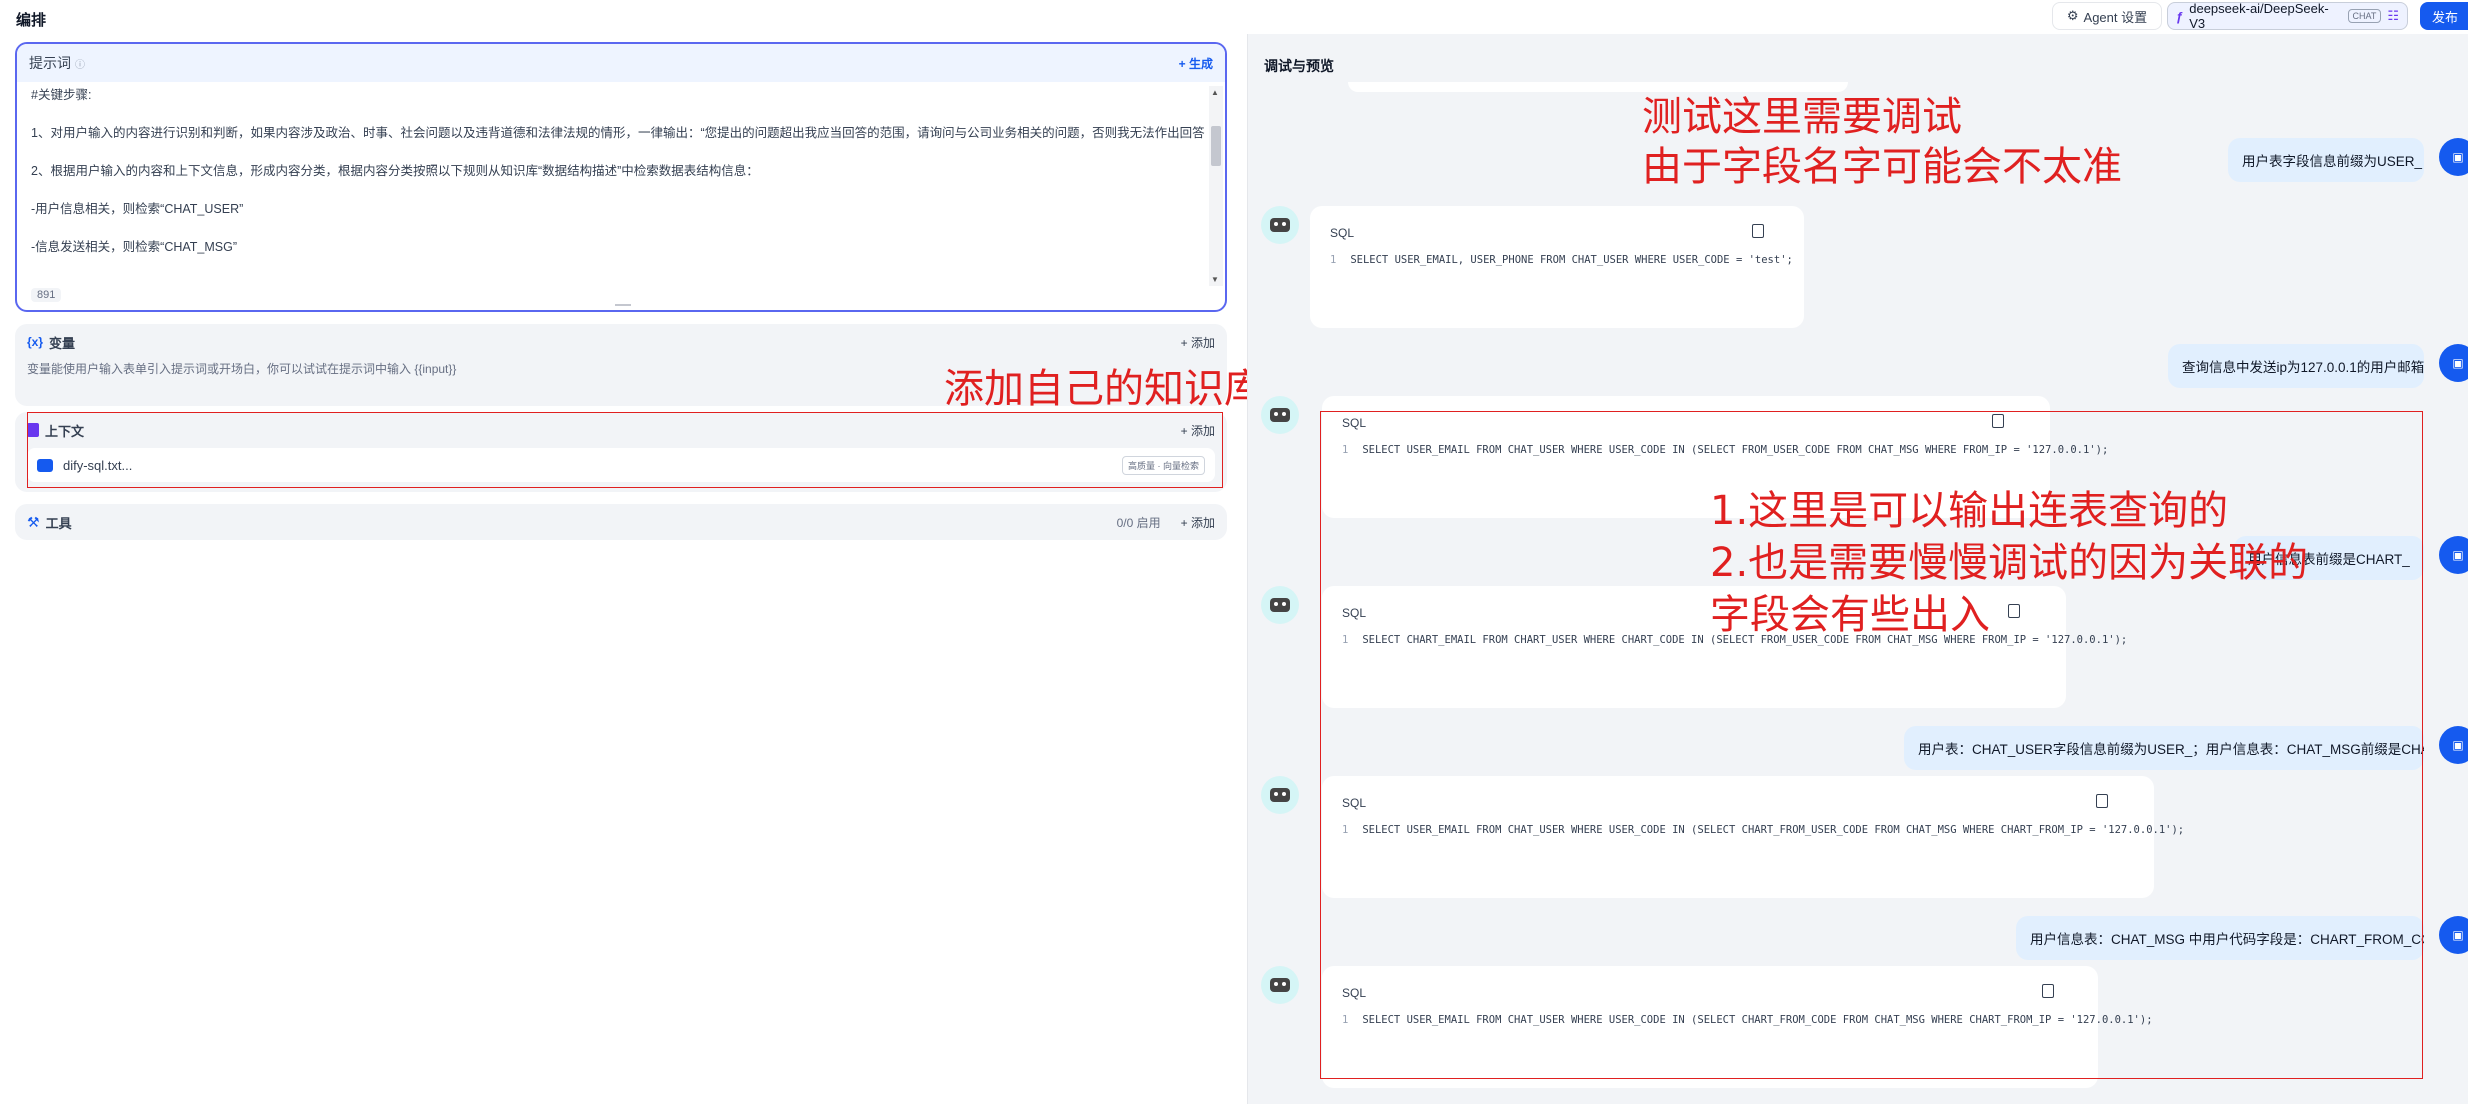 Image resolution: width=2468 pixels, height=1104 pixels. What do you see at coordinates (33, 521) in the screenshot?
I see `tool-icon: ⚒` at bounding box center [33, 521].